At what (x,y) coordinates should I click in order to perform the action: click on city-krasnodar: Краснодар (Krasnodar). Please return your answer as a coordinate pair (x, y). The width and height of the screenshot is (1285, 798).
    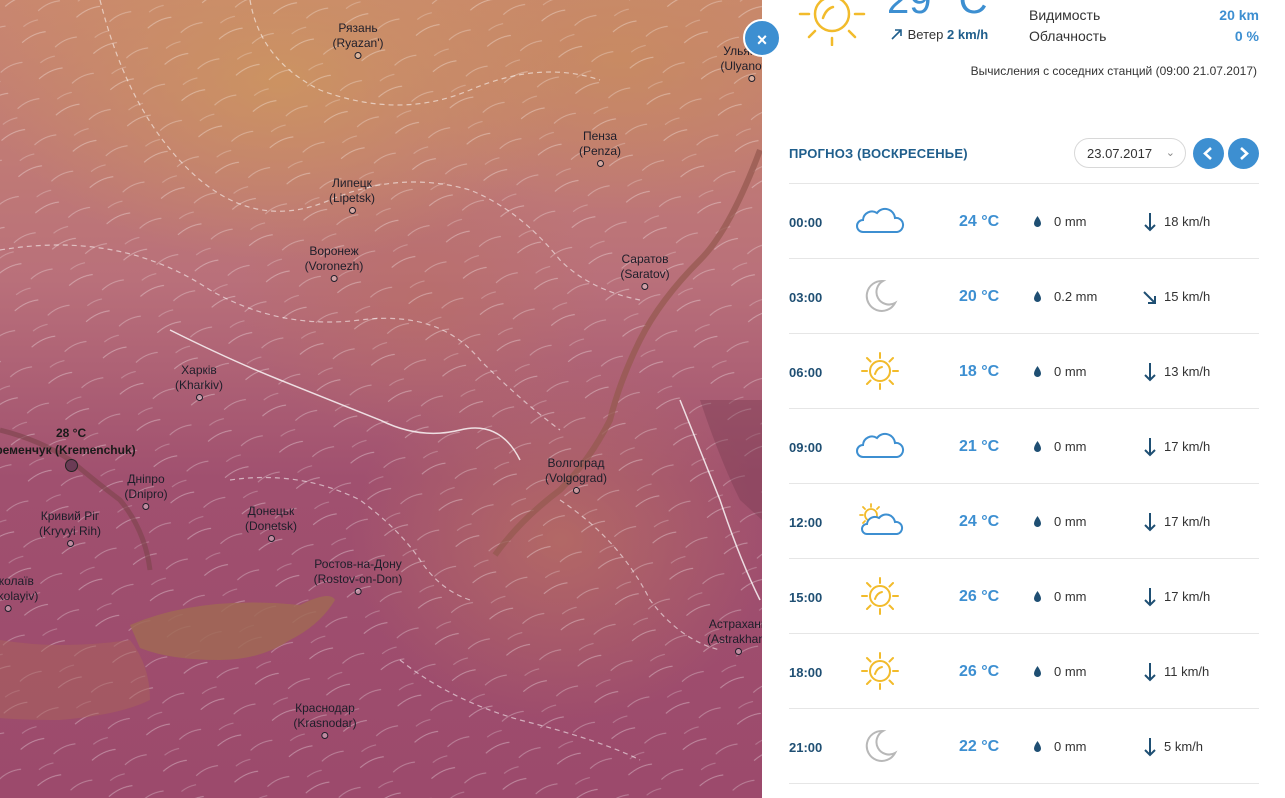
    Looking at the image, I should click on (325, 720).